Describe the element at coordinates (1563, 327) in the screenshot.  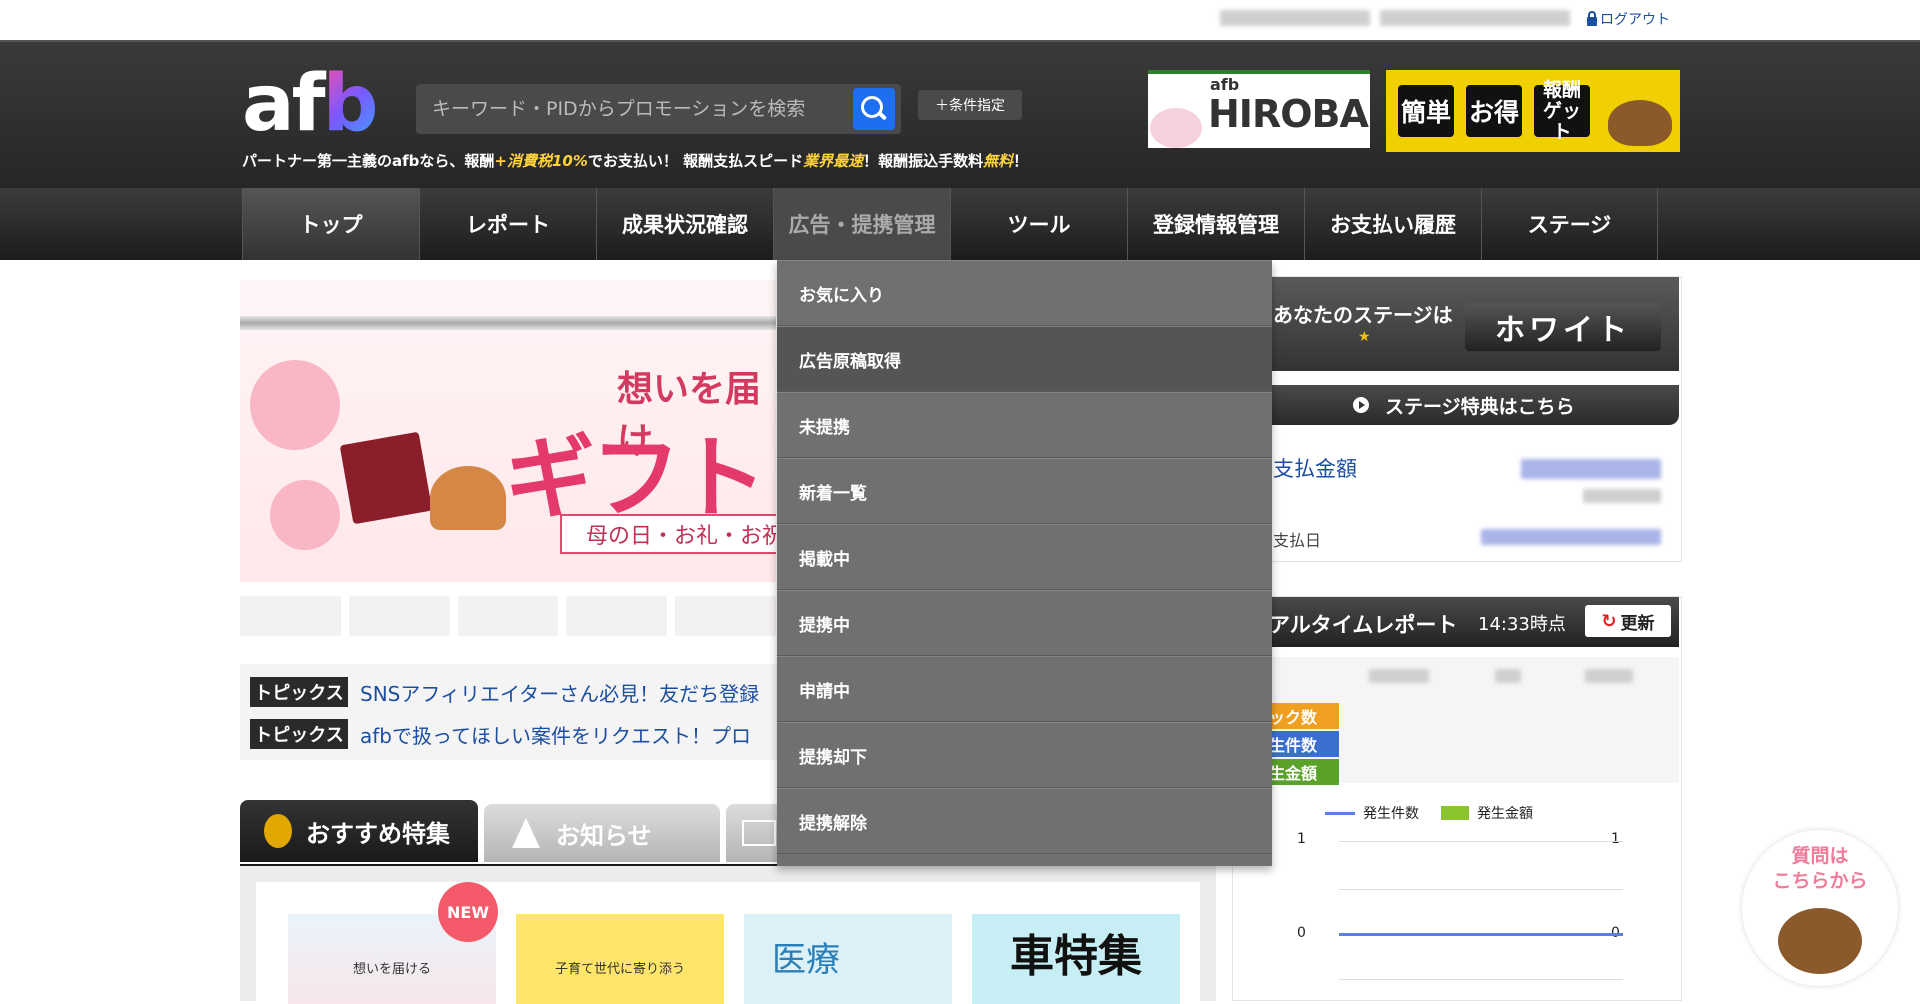
I see `stage-value: ホワイト` at that location.